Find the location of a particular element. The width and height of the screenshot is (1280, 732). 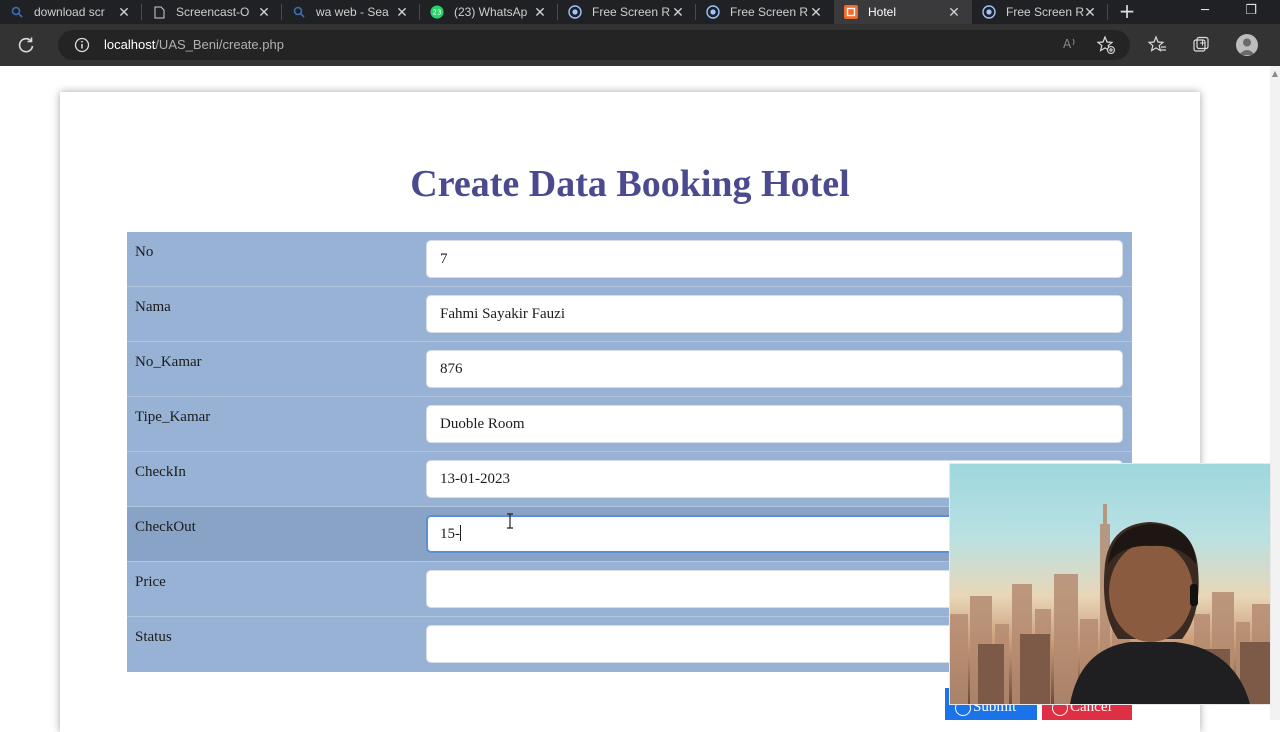

nama-input: Fahmi Sayakir Fauzi is located at coordinates (774, 314).